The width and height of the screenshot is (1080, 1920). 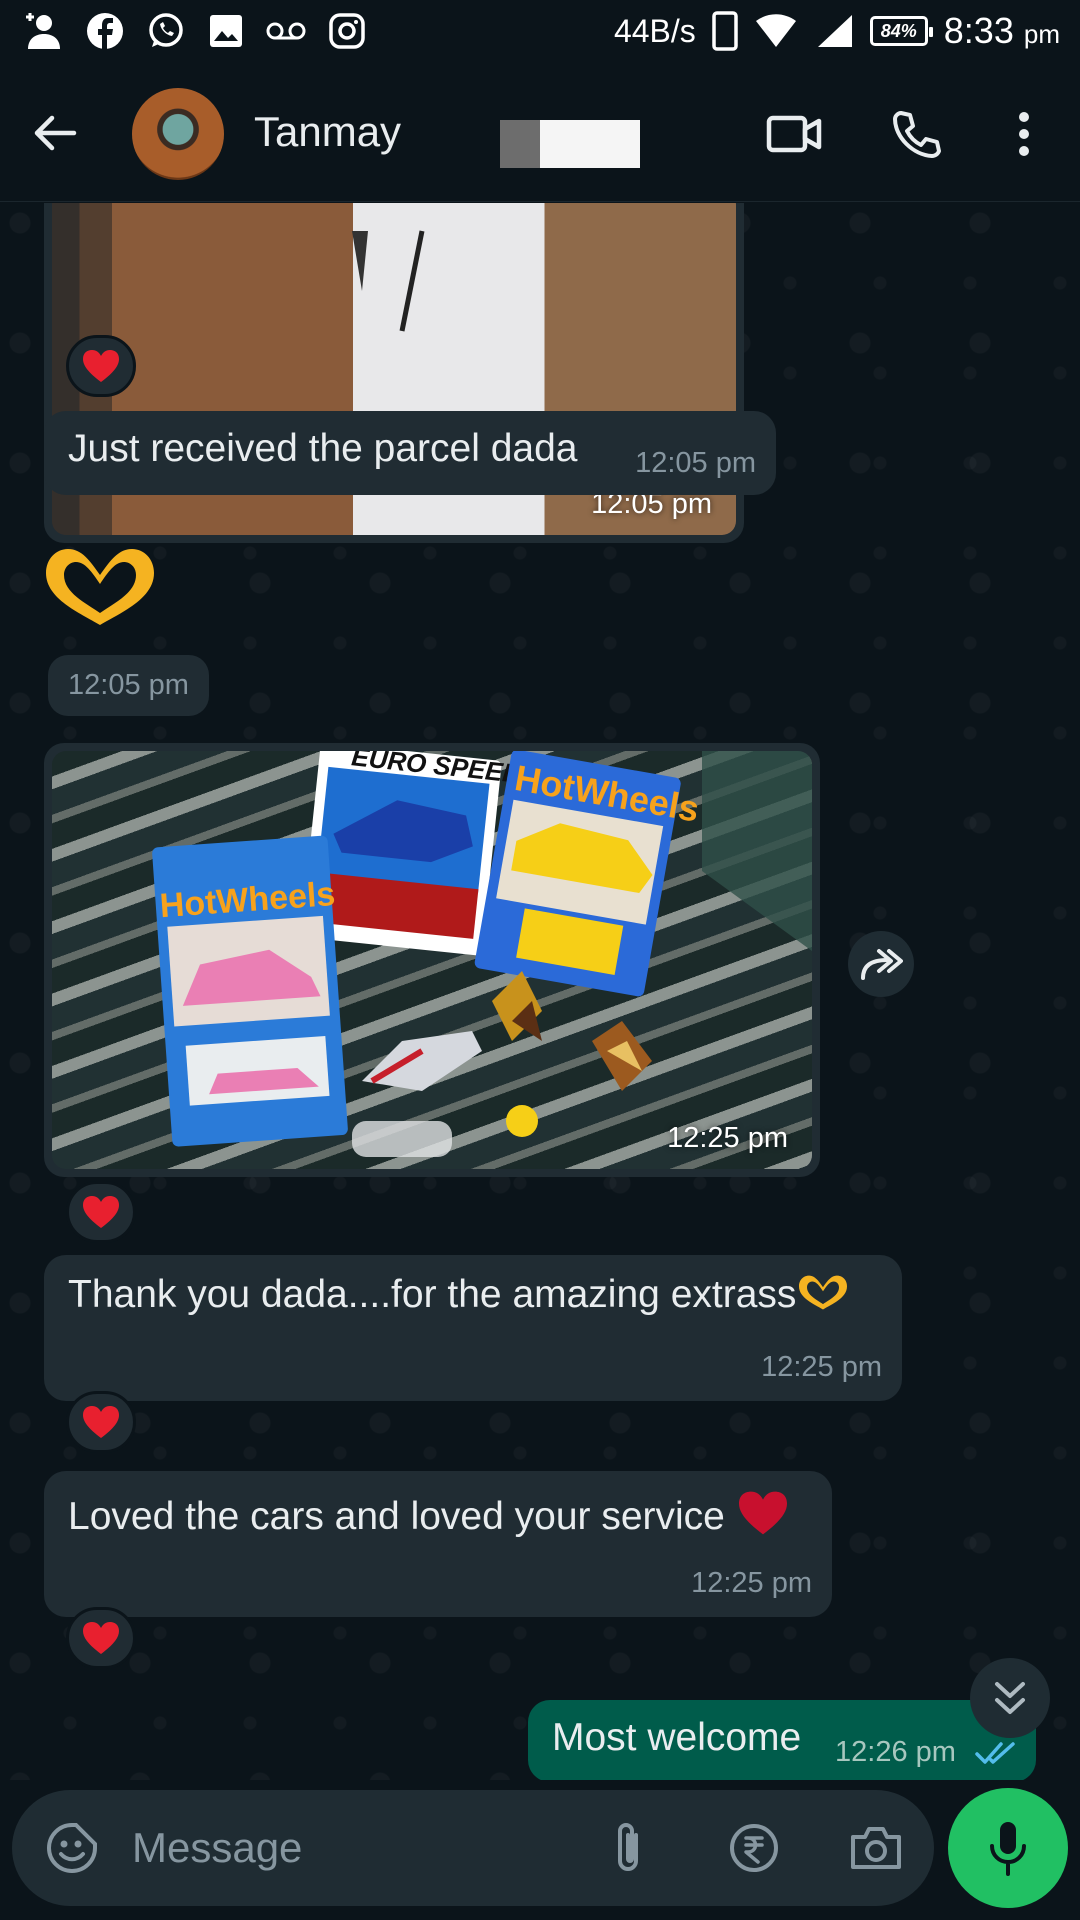 I want to click on clock: 8:33 pm, so click(x=1002, y=31).